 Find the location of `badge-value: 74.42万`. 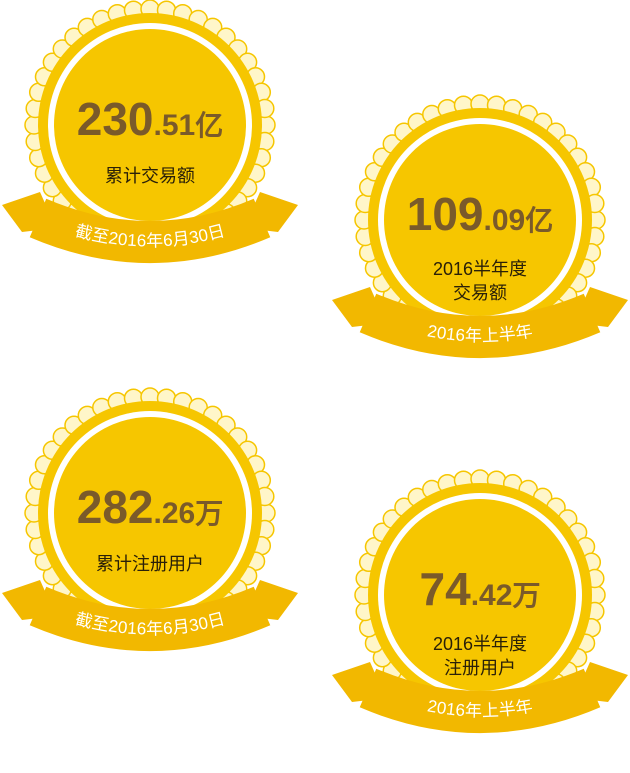

badge-value: 74.42万 is located at coordinates (480, 589).